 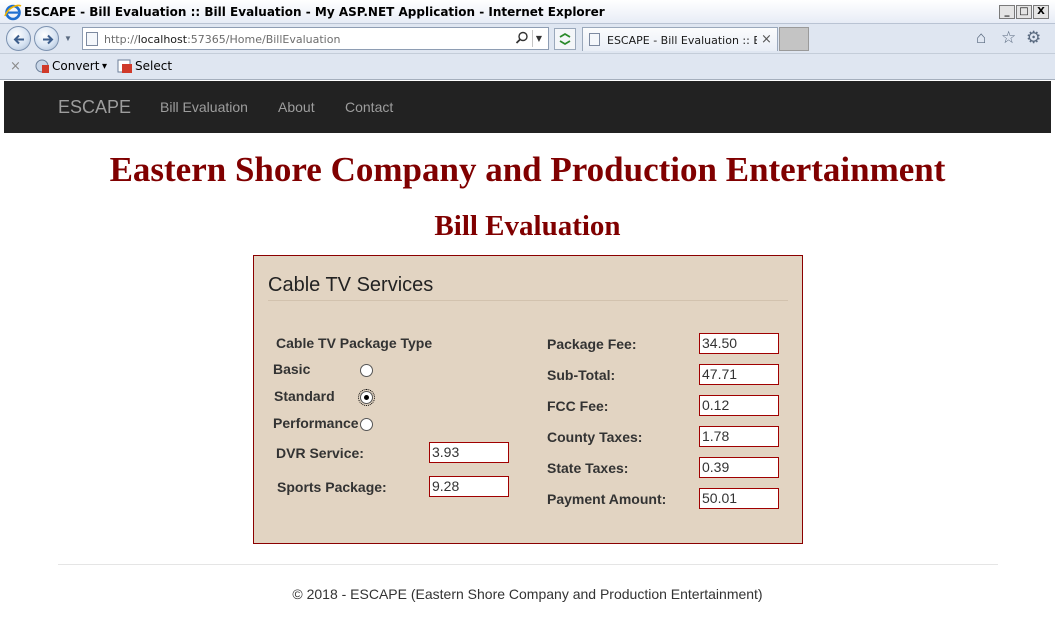 I want to click on history-dropdown-icon: ▼, so click(x=68, y=38).